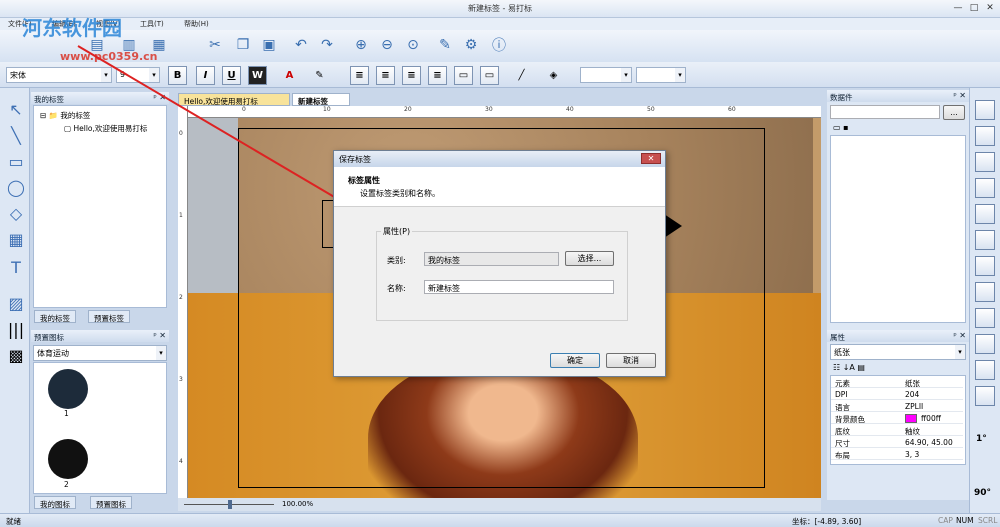 The width and height of the screenshot is (1000, 527). I want to click on line-color-icon: ╱, so click(521, 75).